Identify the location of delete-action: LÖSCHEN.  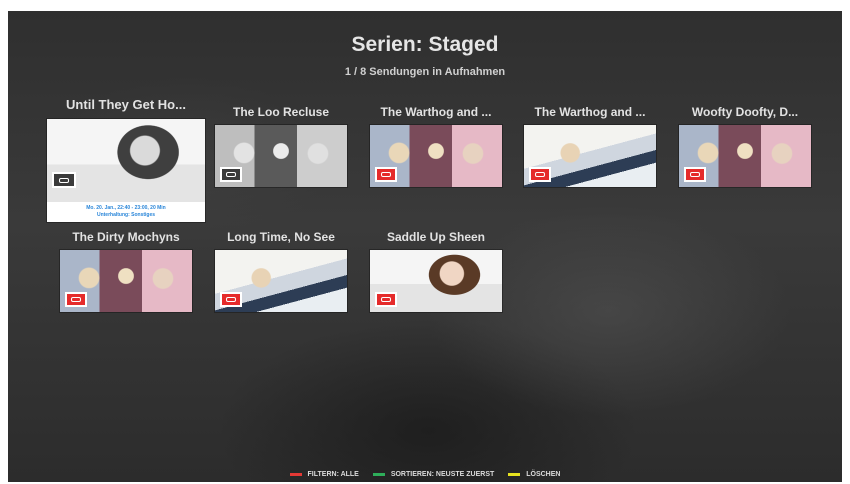
(534, 474).